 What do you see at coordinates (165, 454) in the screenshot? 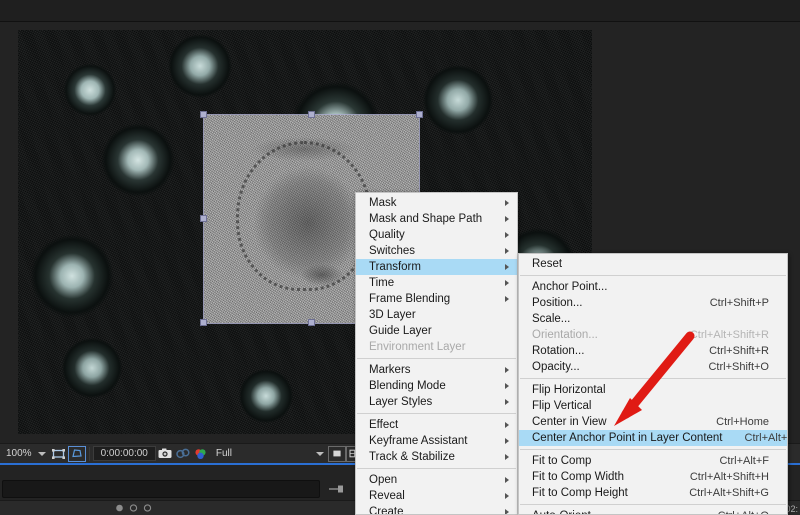
I see `camera-icon` at bounding box center [165, 454].